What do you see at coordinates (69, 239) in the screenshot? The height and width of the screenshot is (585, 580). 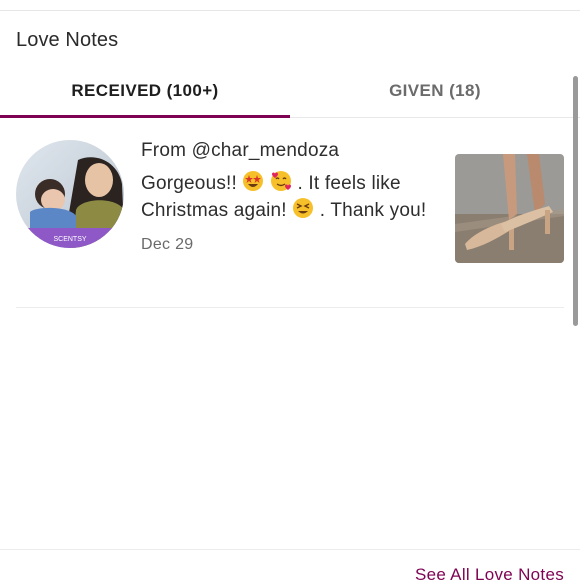 I see `avatar-badge-text: SCENTSY` at bounding box center [69, 239].